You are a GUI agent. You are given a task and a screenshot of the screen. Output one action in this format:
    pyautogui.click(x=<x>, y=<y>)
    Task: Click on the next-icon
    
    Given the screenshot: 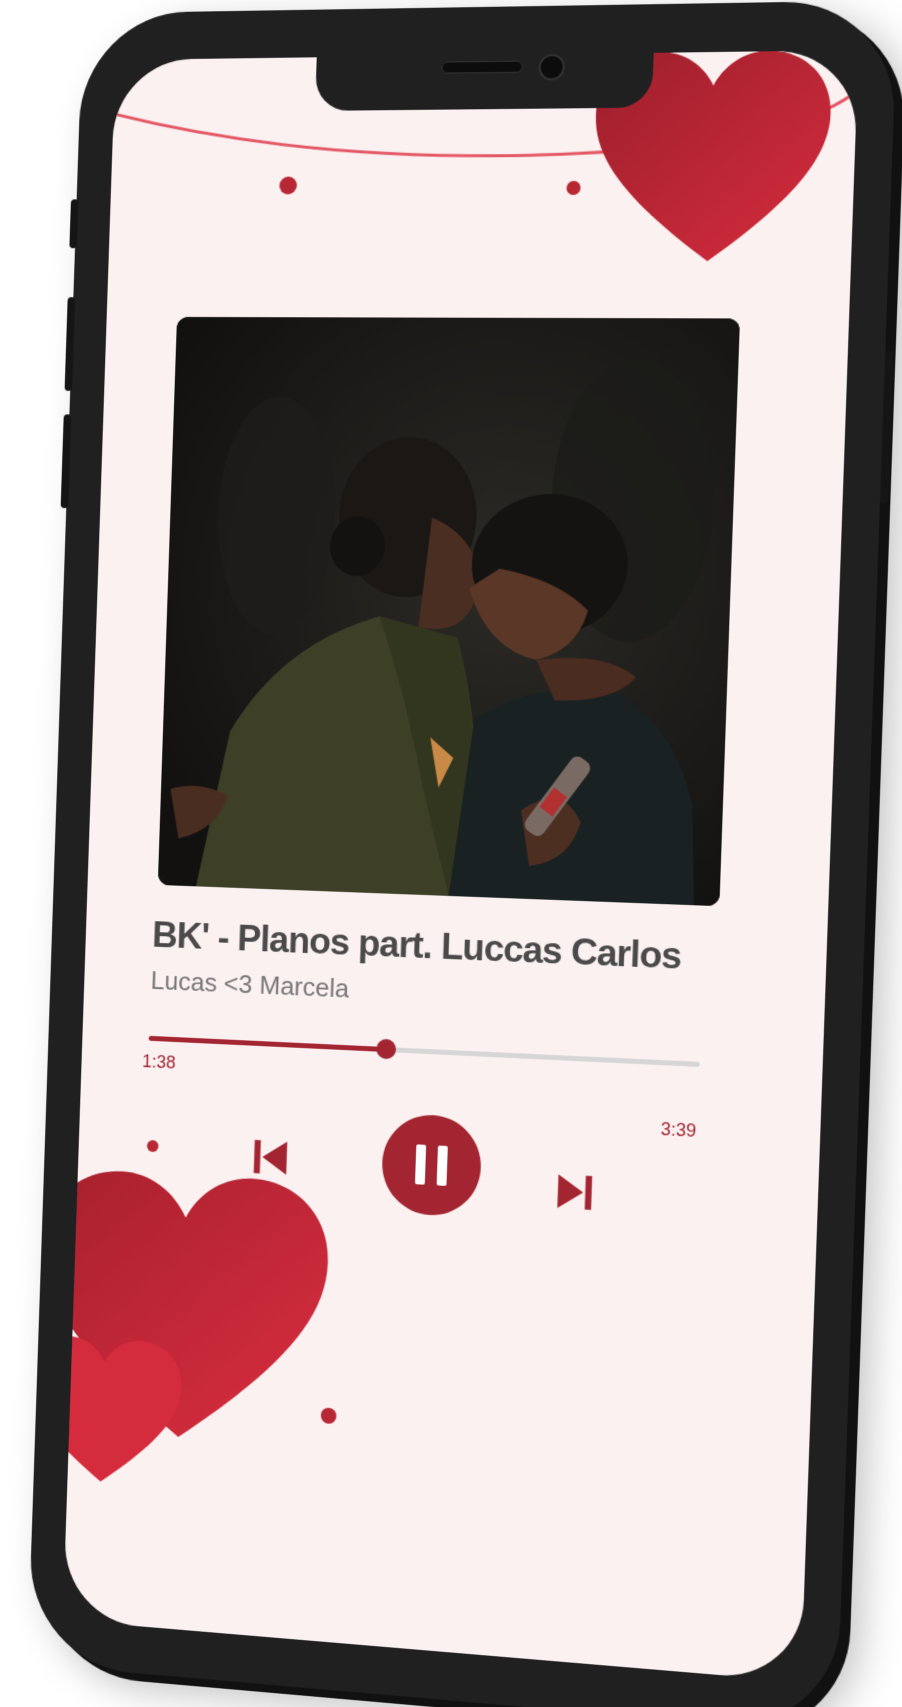 What is the action you would take?
    pyautogui.click(x=575, y=1192)
    